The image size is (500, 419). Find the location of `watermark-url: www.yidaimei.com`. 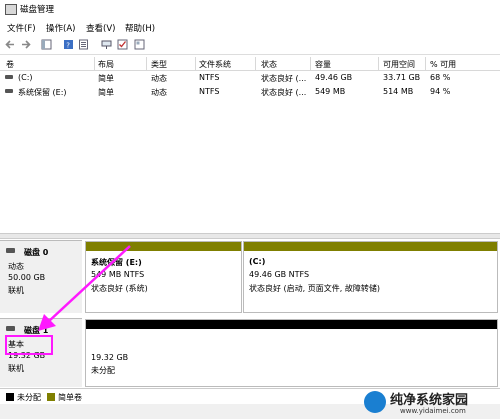

watermark-url: www.yidaimei.com is located at coordinates (433, 411).